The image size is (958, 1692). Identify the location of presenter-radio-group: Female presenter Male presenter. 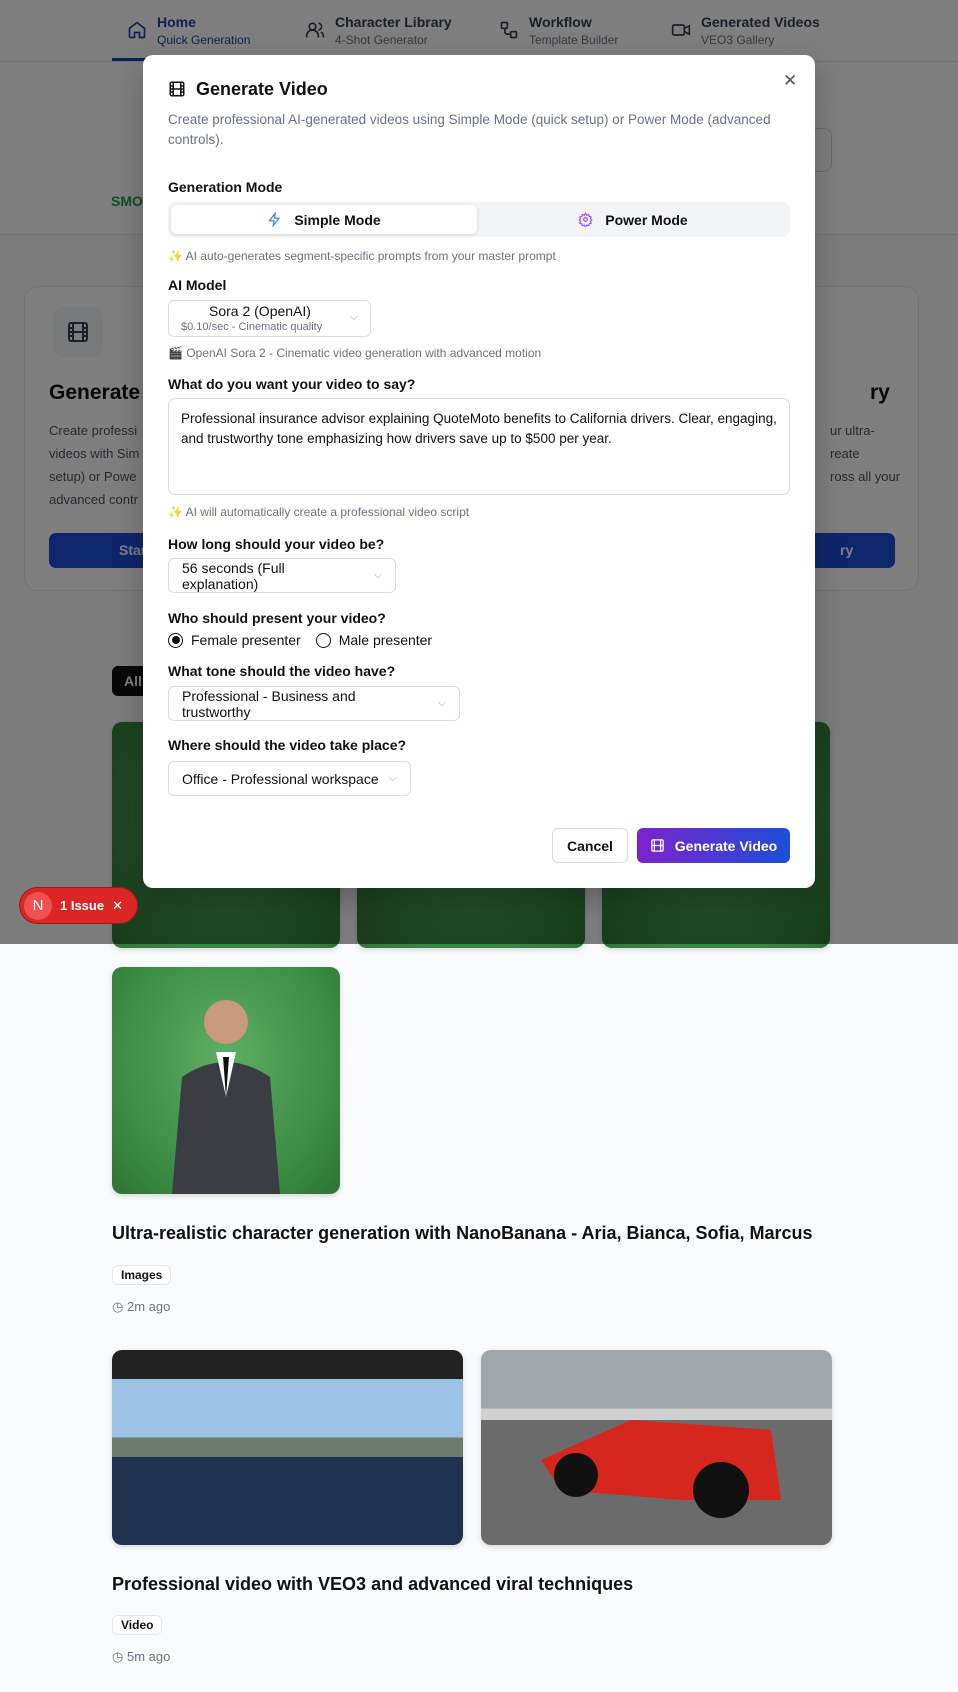
(300, 640).